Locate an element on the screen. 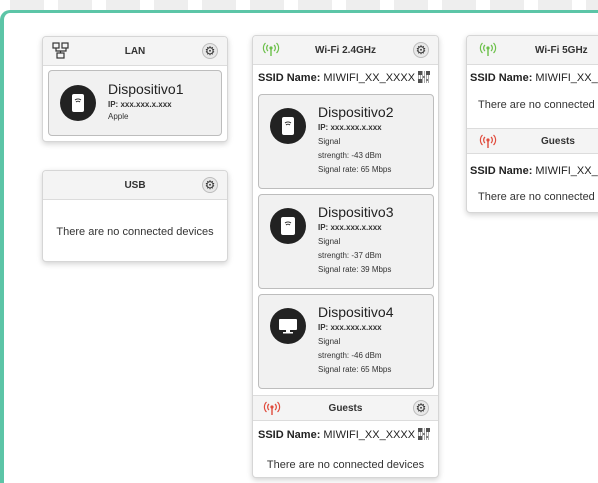 This screenshot has width=598, height=483. device-signal-strength: strength: -43 dBm is located at coordinates (350, 155).